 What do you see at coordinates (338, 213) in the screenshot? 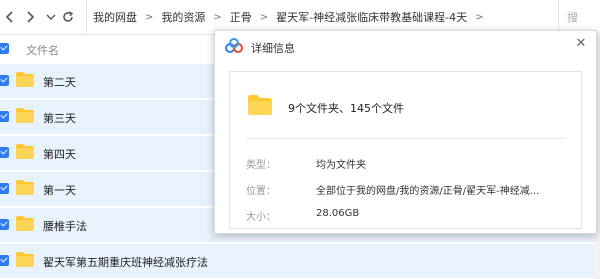
I see `size-value: 28.06GB` at bounding box center [338, 213].